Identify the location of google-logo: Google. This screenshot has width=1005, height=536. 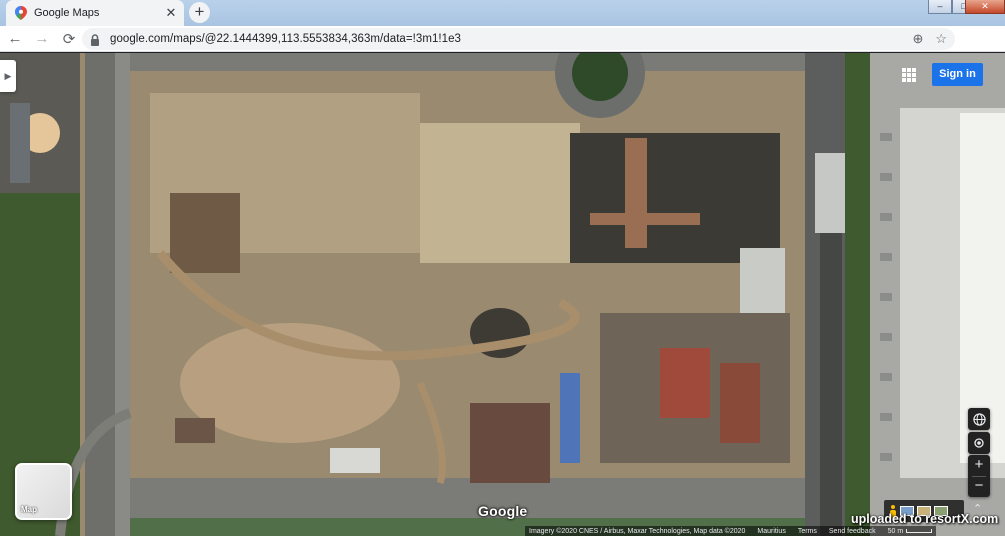
(503, 511).